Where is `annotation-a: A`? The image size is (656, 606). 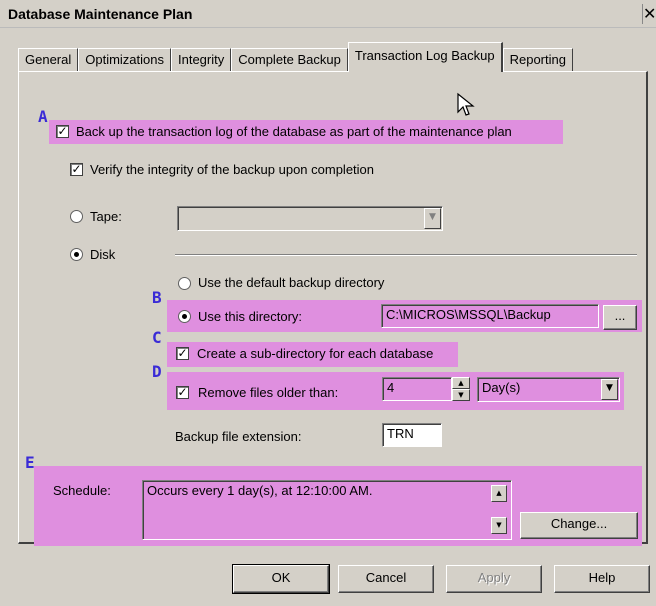 annotation-a: A is located at coordinates (43, 116).